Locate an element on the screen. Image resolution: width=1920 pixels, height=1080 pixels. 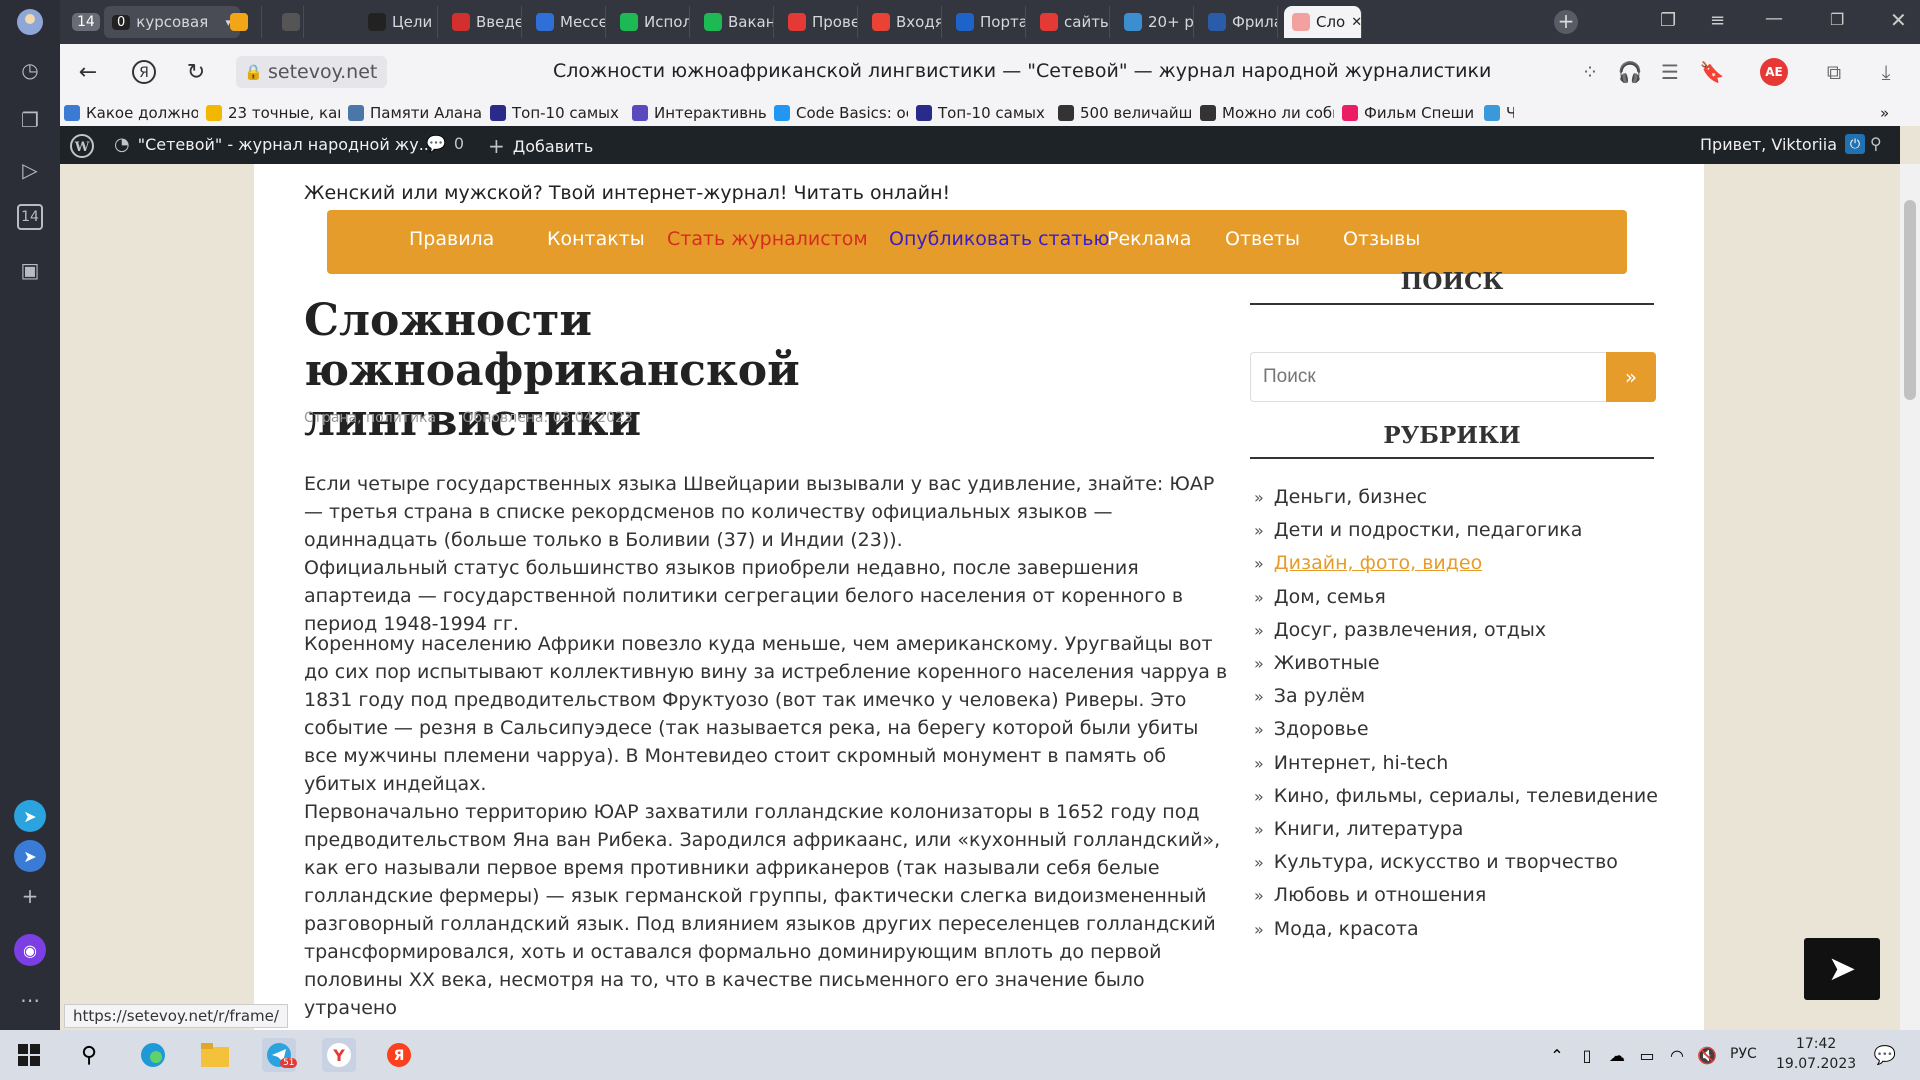
wordpress-icon: W is located at coordinates (82, 146).